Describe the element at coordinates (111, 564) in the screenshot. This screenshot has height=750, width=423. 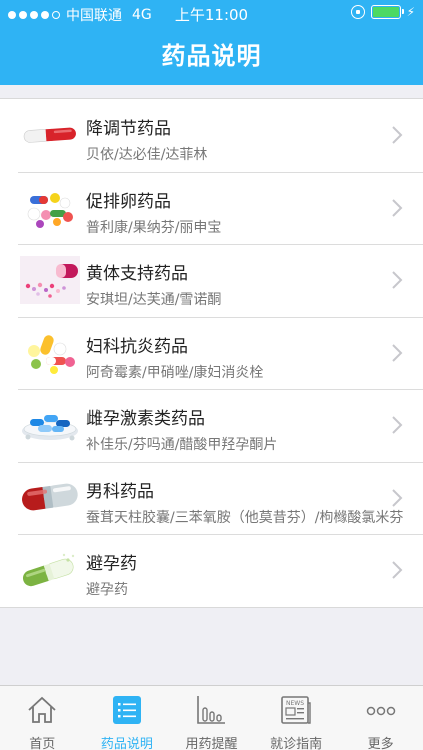
I see `item-title: 避孕药` at that location.